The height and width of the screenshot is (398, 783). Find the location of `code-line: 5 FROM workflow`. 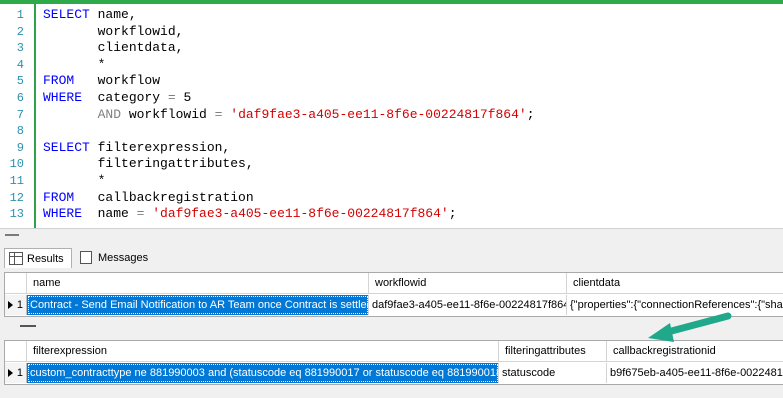

code-line: 5 FROM workflow is located at coordinates (391, 81).